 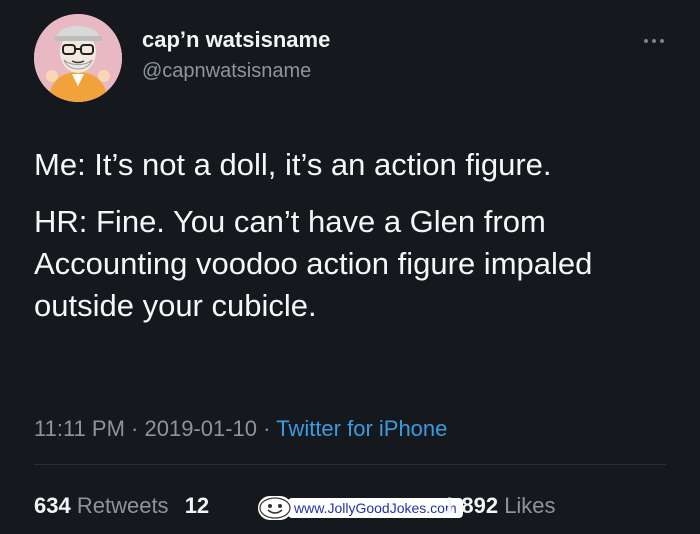 What do you see at coordinates (236, 55) in the screenshot?
I see `author-names: cap’n watsisname @capnwatsisname` at bounding box center [236, 55].